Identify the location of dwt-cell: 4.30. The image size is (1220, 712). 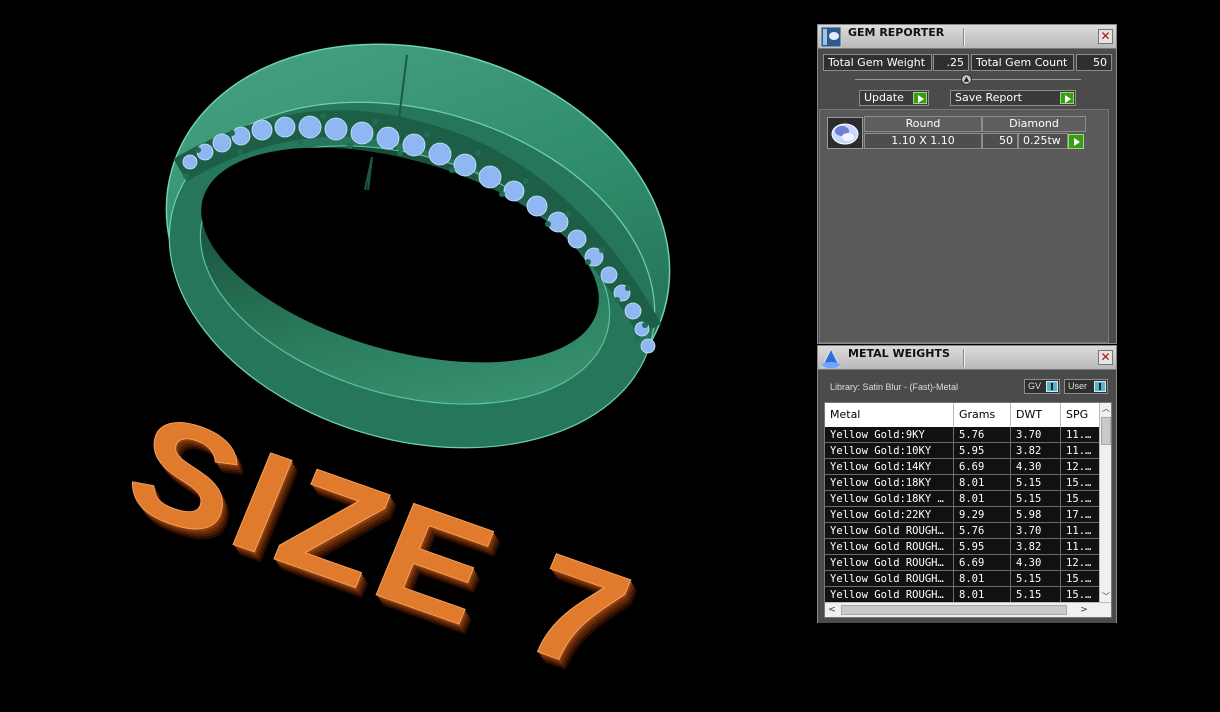
(1036, 467).